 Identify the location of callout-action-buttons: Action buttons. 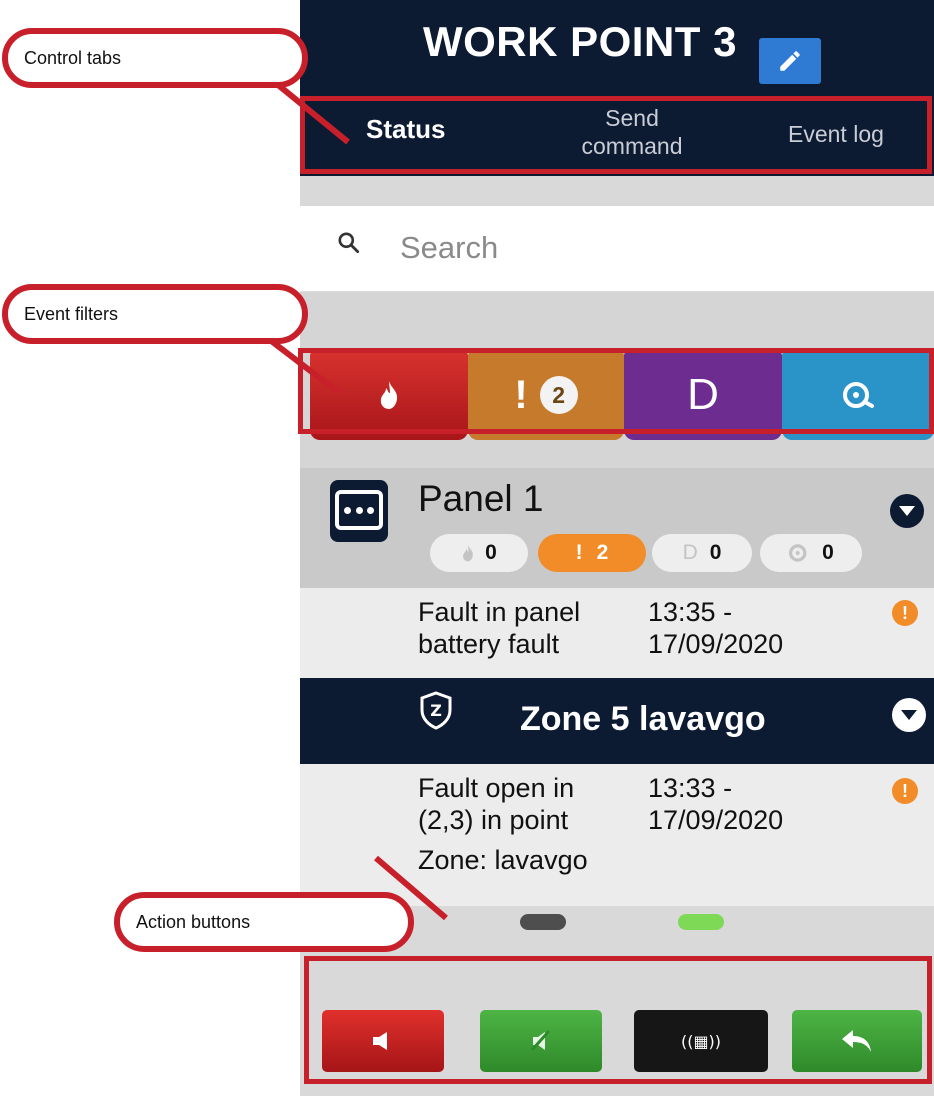
(264, 922).